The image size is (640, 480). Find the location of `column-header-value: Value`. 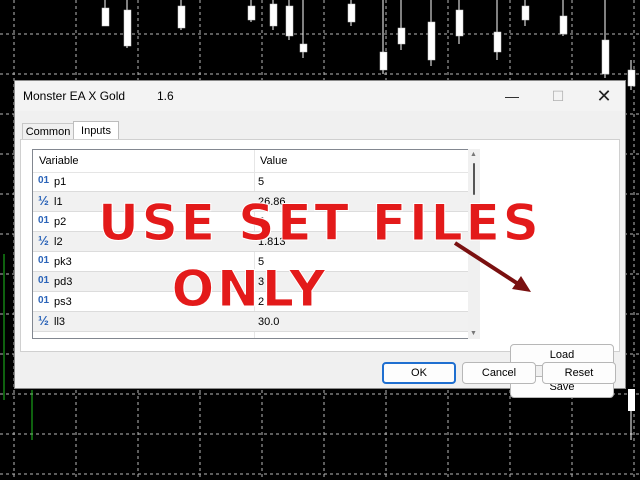

column-header-value: Value is located at coordinates (273, 161).